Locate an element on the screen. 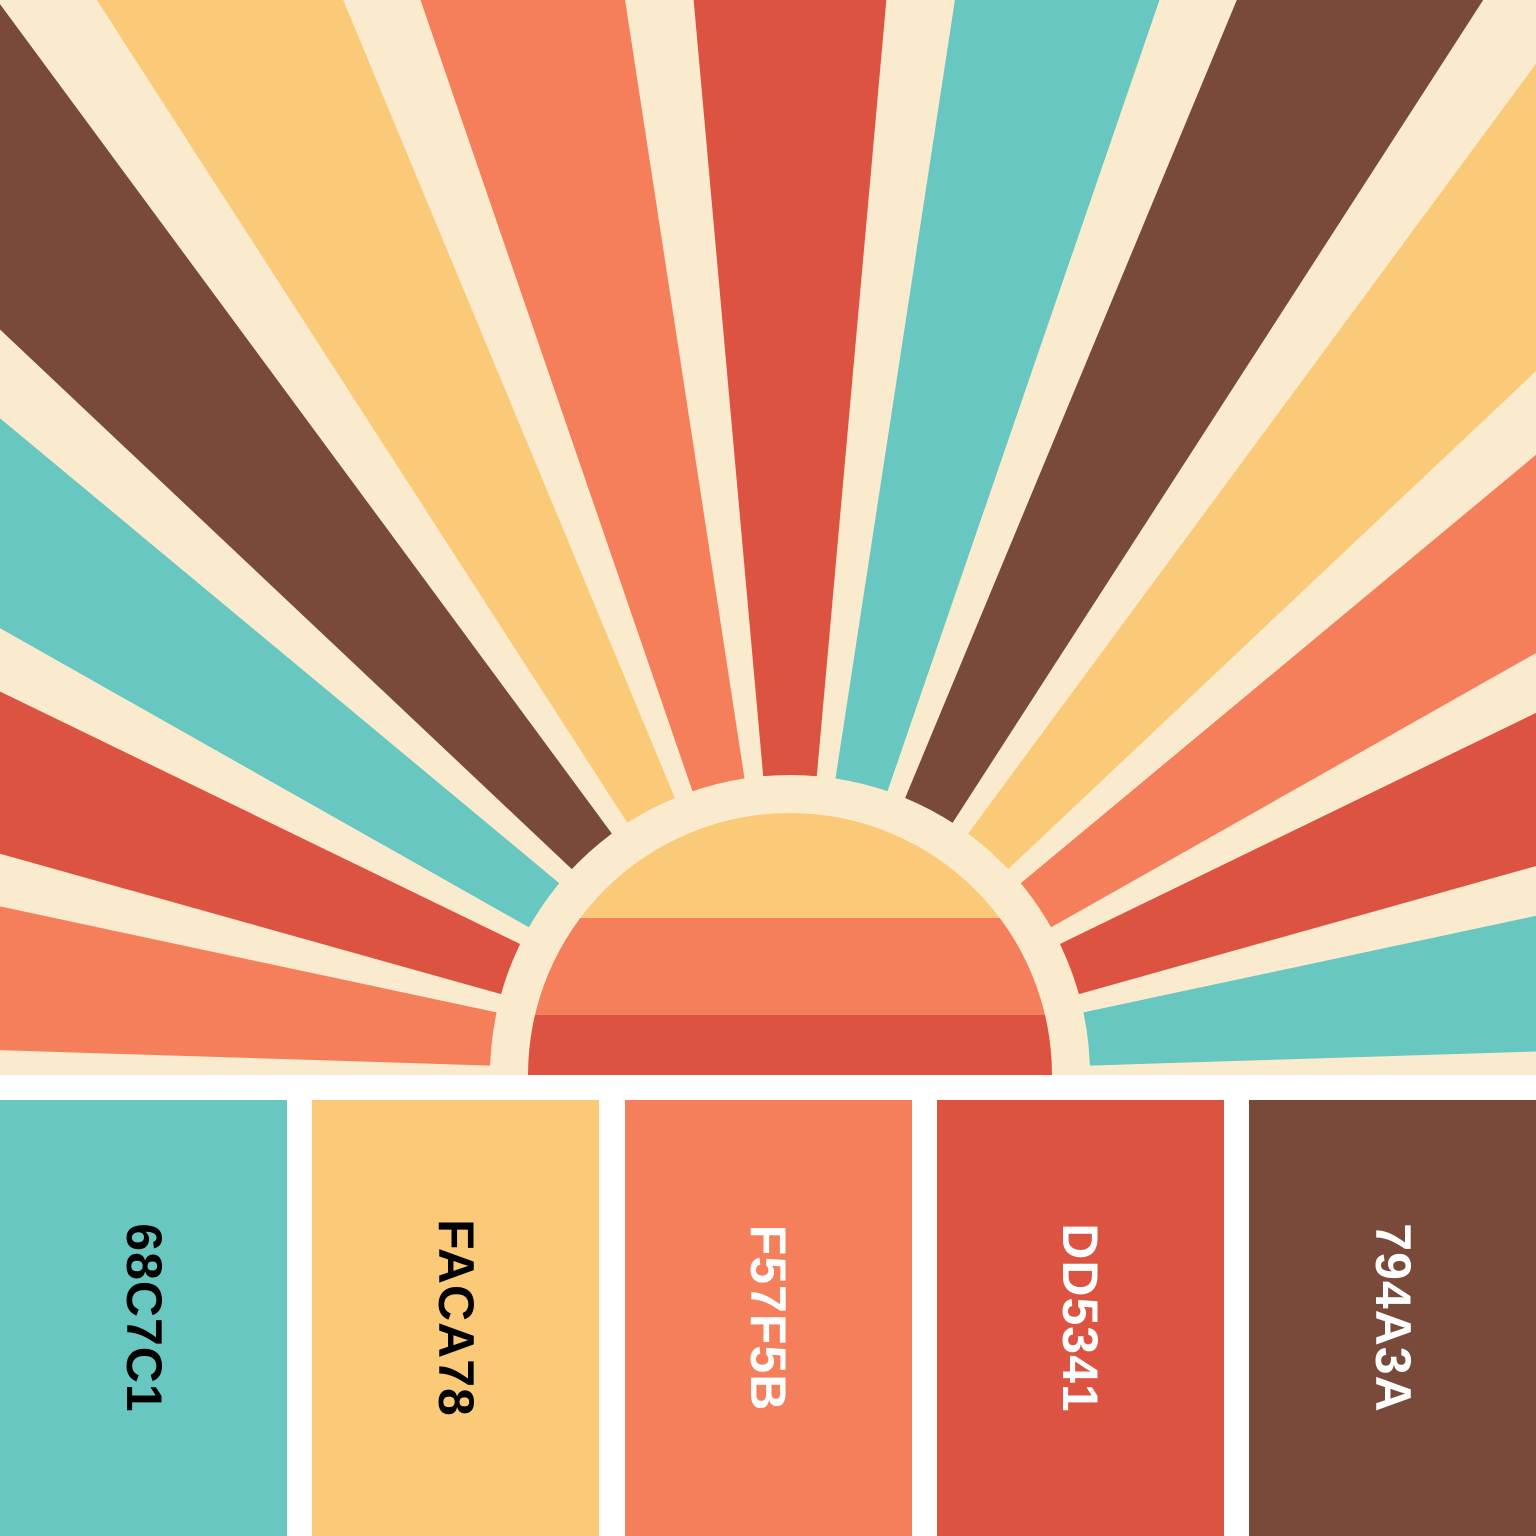 This screenshot has height=1536, width=1536. swatch-hex-label: DD5341 is located at coordinates (1080, 1318).